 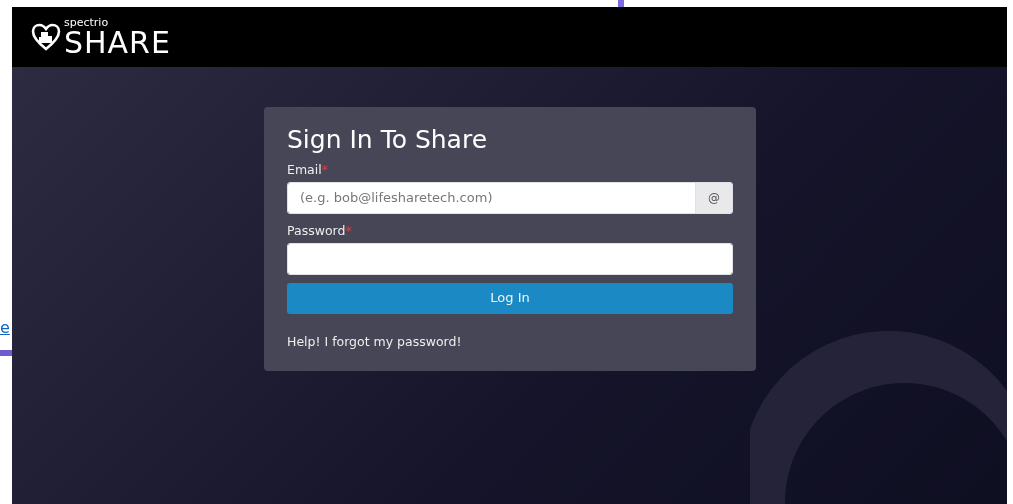 What do you see at coordinates (510, 298) in the screenshot?
I see `login-button: Log In` at bounding box center [510, 298].